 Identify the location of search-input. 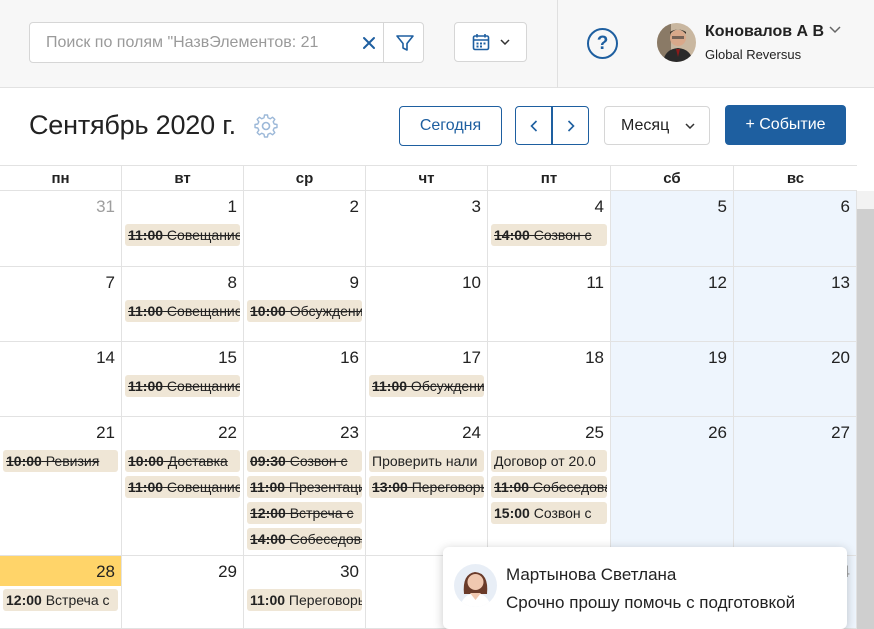
(193, 42).